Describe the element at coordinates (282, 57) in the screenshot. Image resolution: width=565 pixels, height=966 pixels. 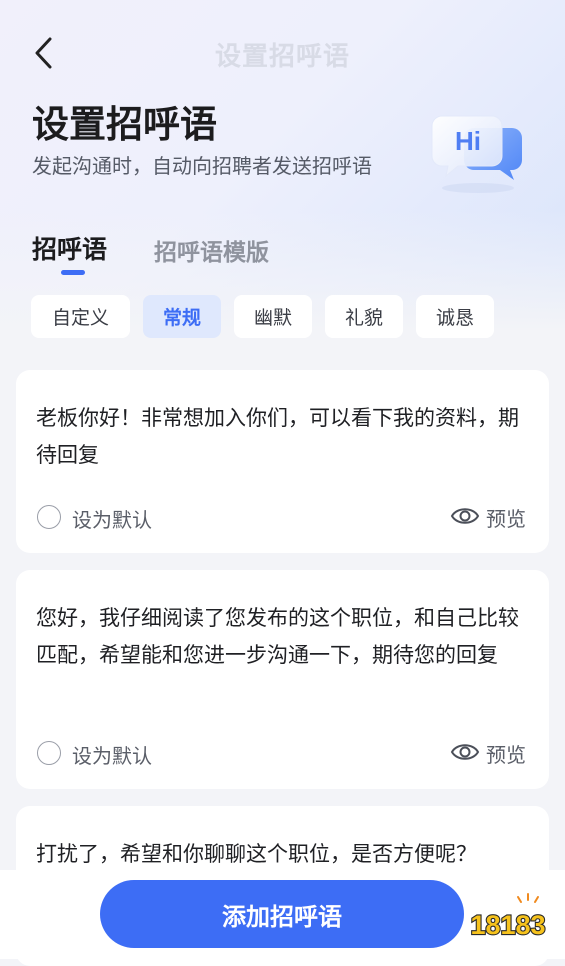
I see `nav-title: 设置招呼语` at that location.